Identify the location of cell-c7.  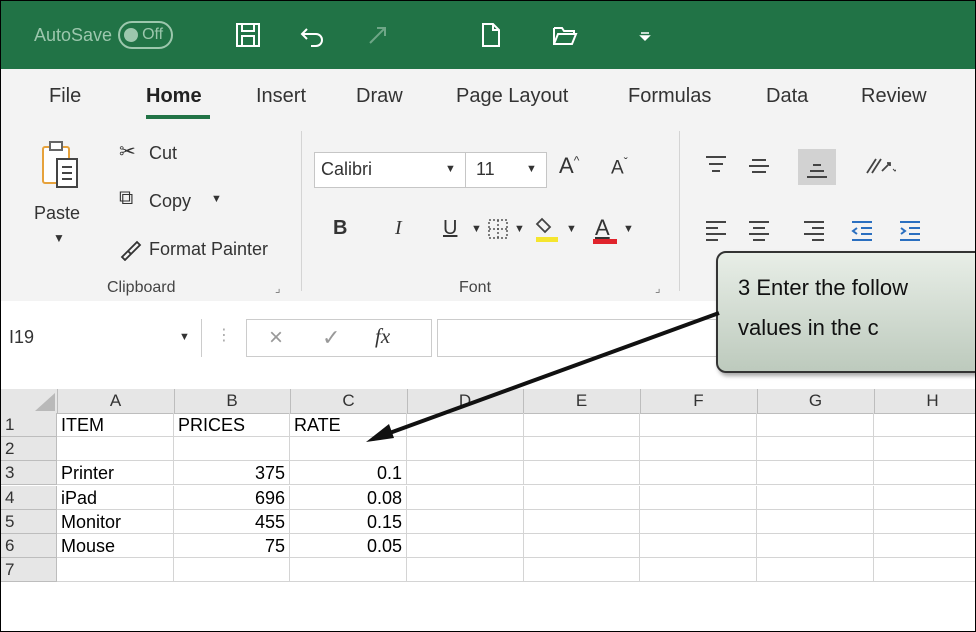
(348, 570).